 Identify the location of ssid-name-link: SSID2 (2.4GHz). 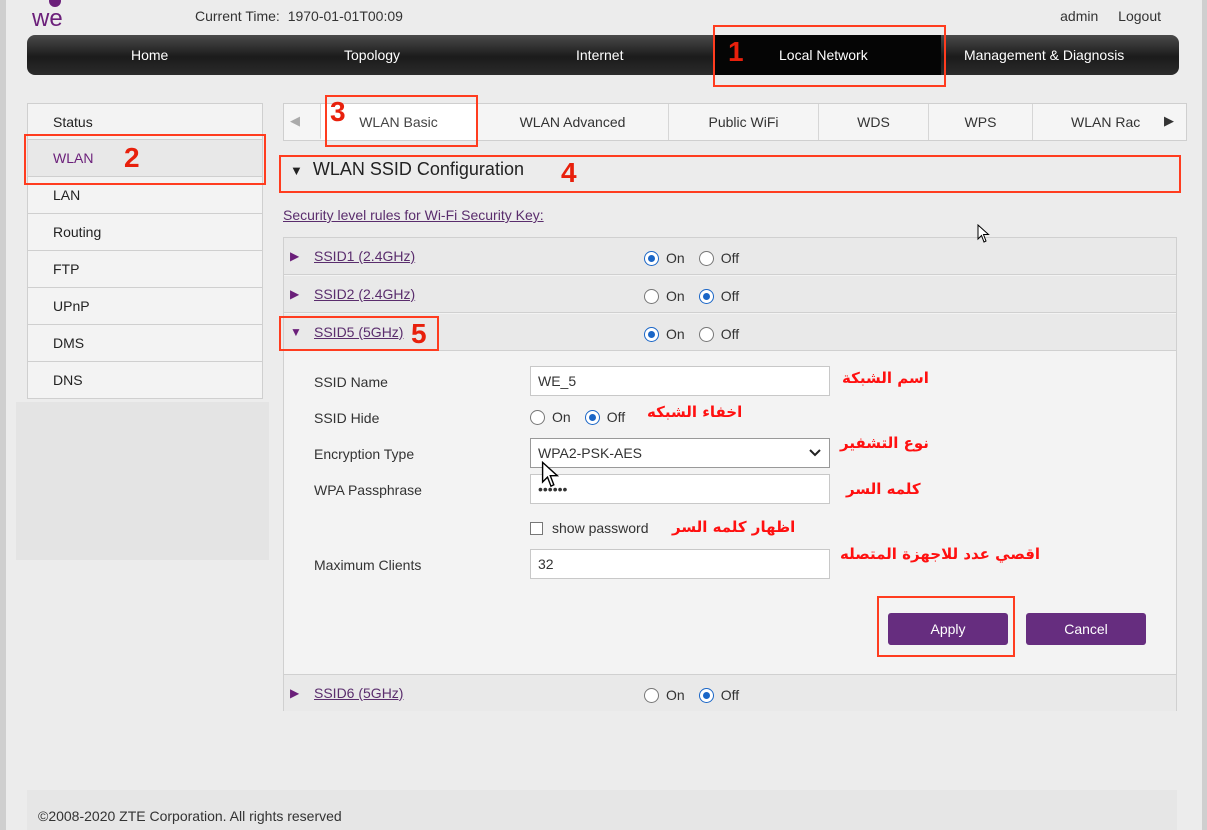
(364, 294).